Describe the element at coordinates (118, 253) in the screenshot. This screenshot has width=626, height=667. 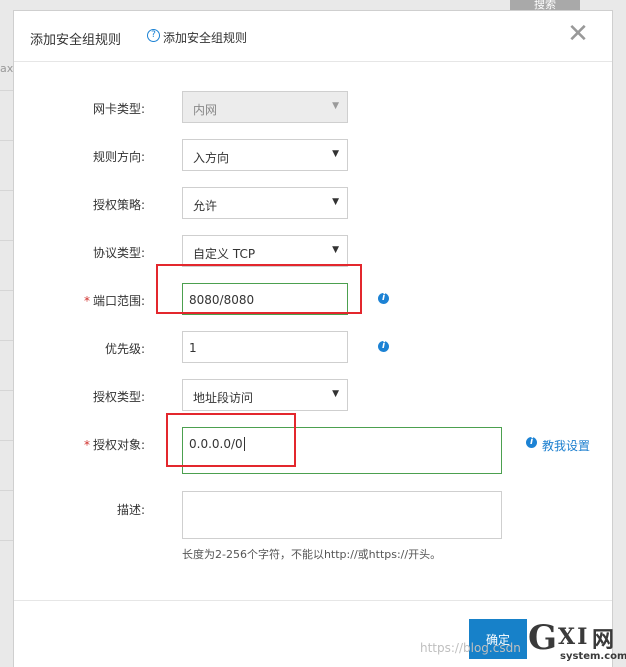
I see `protocol-label: 协议类型:` at that location.